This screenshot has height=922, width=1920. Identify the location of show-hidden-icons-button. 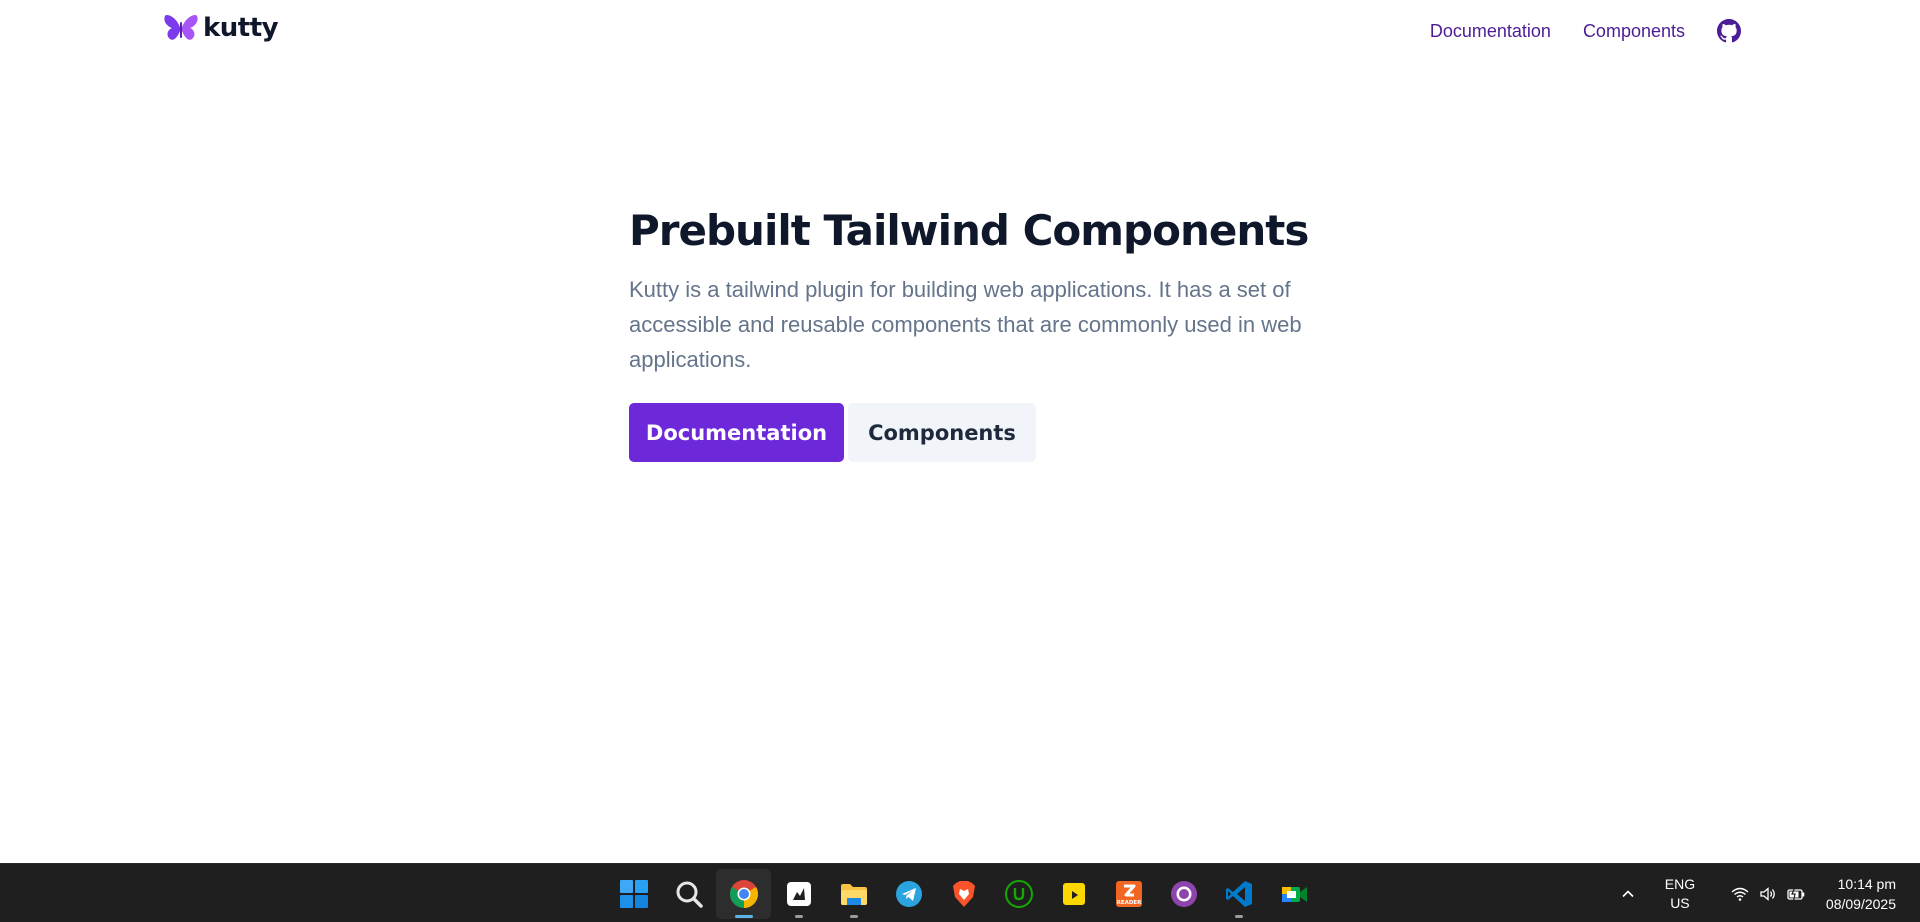
(1628, 894).